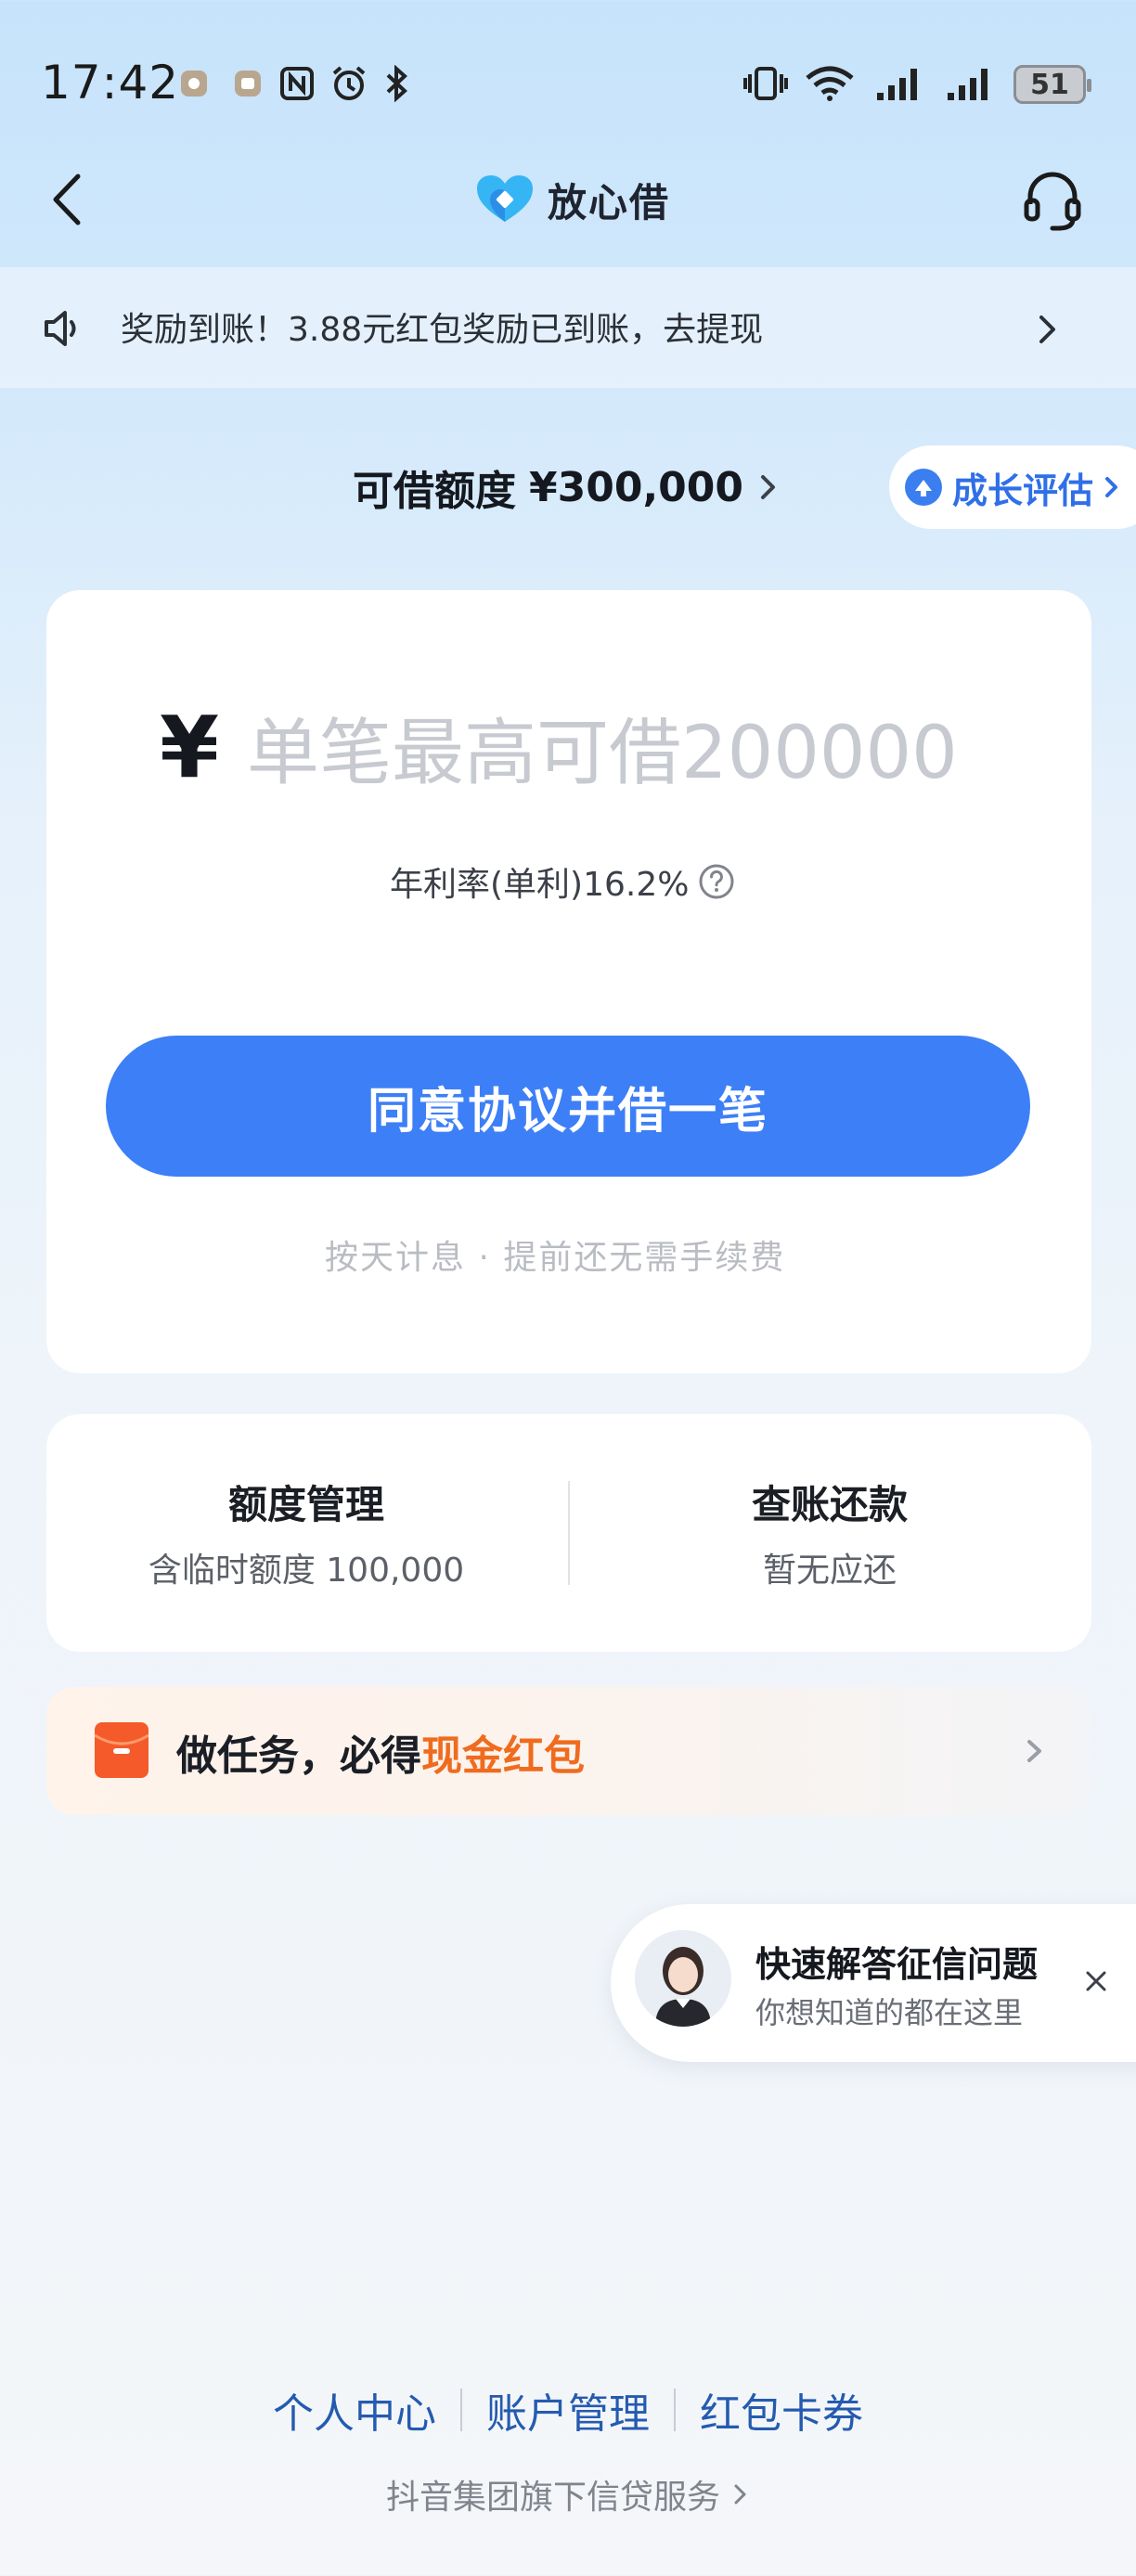 The image size is (1136, 2576). What do you see at coordinates (503, 1756) in the screenshot?
I see `task-text-highlight: 现金红包` at bounding box center [503, 1756].